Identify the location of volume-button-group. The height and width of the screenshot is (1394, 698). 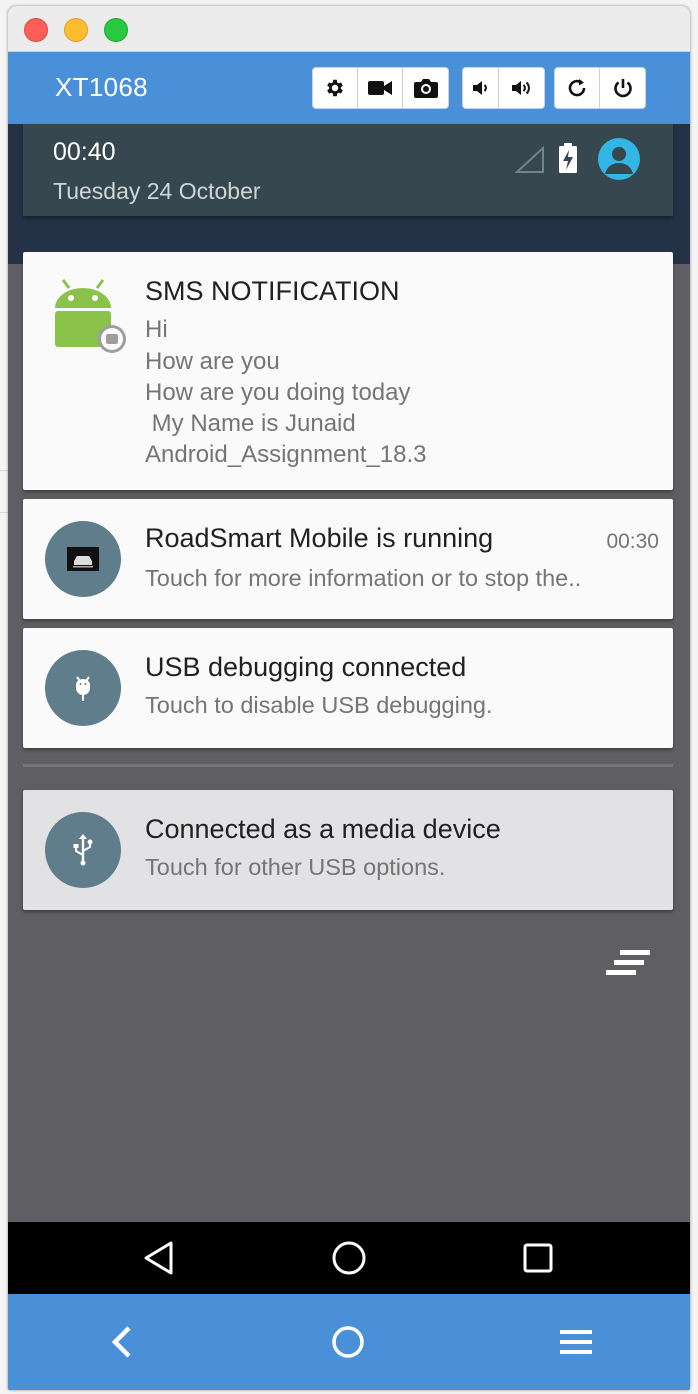
(503, 88).